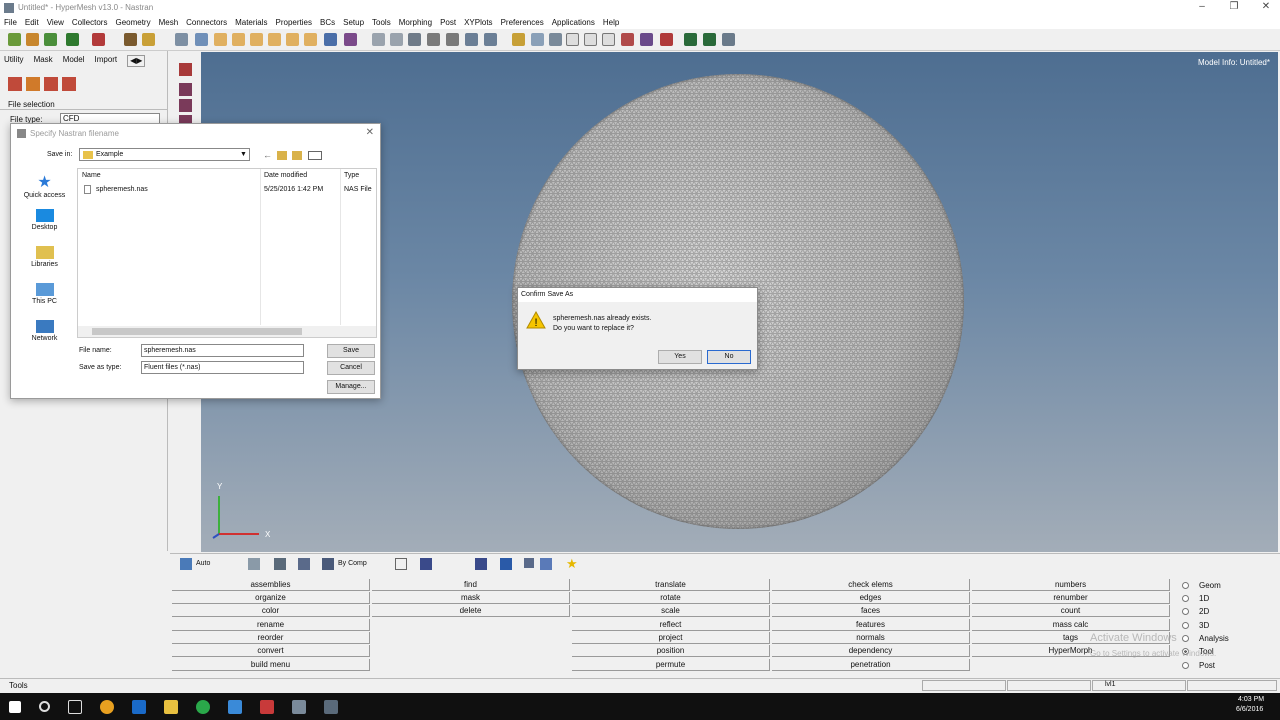  I want to click on element-color-icon, so click(506, 564).